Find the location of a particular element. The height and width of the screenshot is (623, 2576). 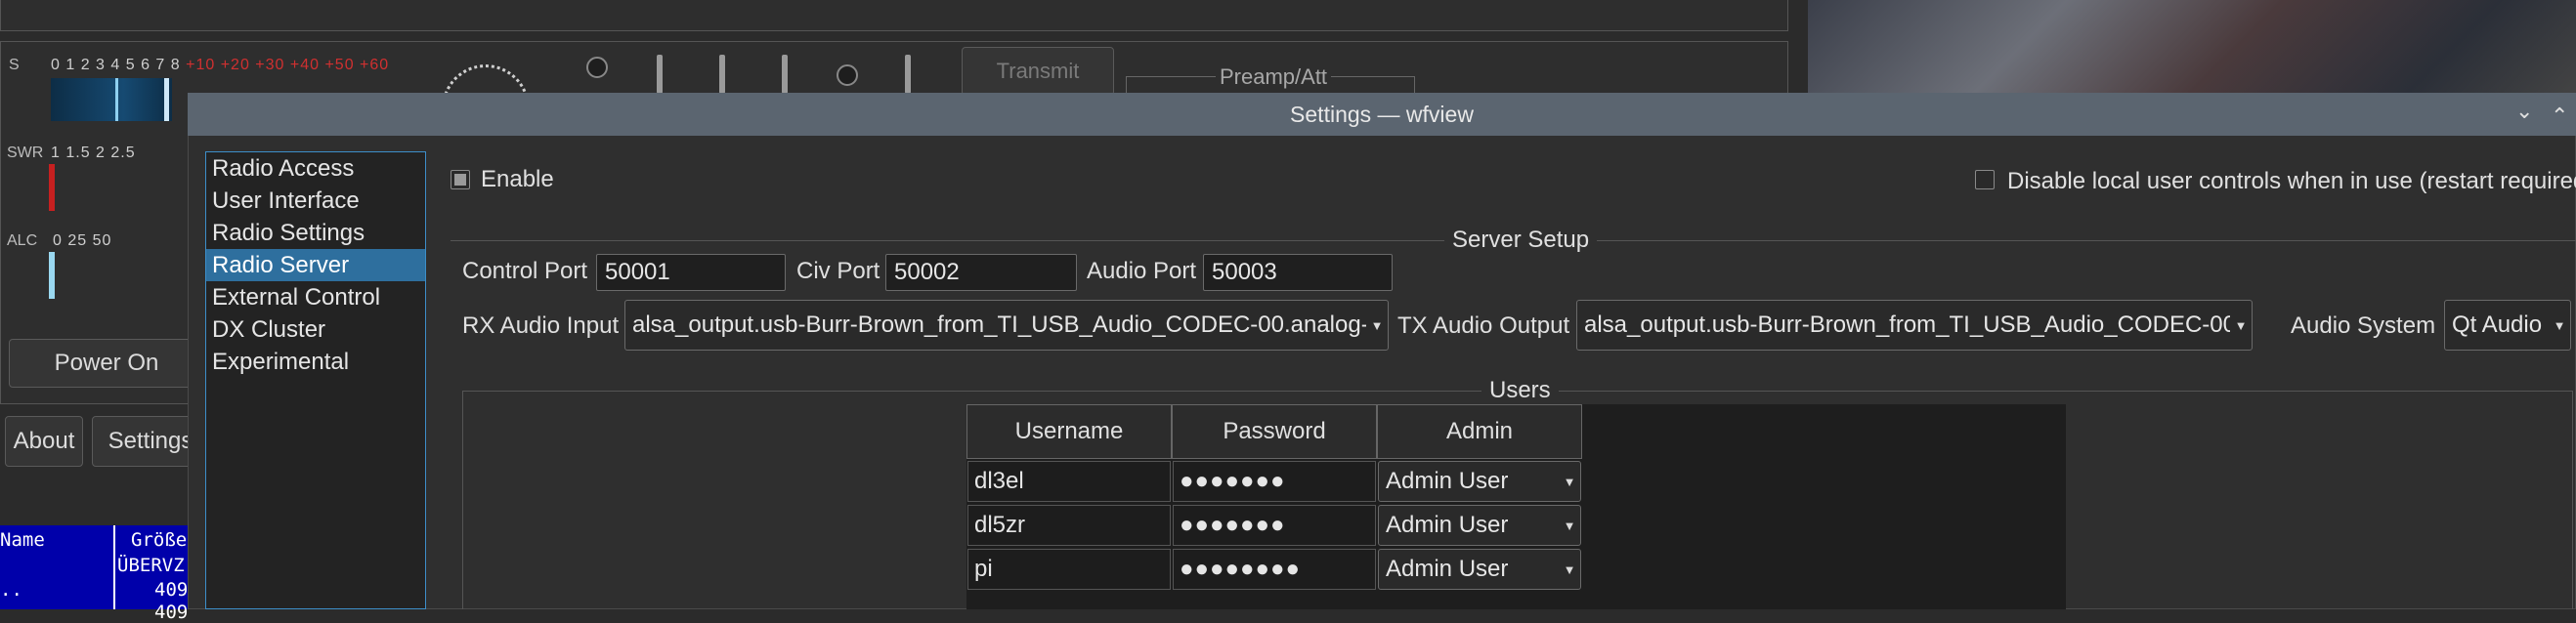

enable-checkbox is located at coordinates (460, 179).